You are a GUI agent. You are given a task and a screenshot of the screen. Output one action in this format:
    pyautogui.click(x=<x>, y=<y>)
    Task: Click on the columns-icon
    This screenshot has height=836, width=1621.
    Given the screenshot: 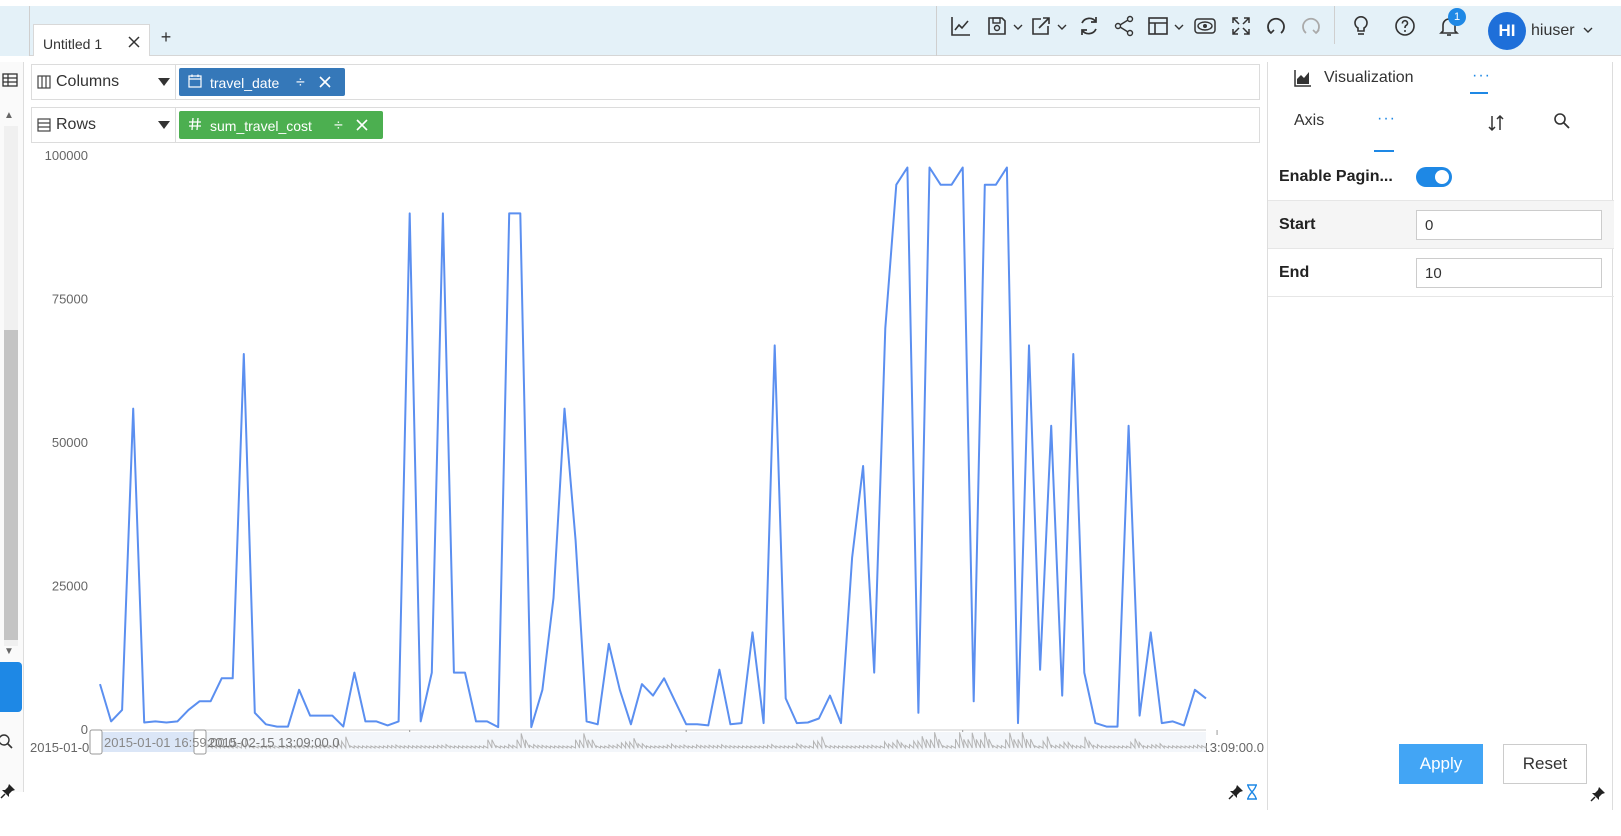 What is the action you would take?
    pyautogui.click(x=44, y=82)
    